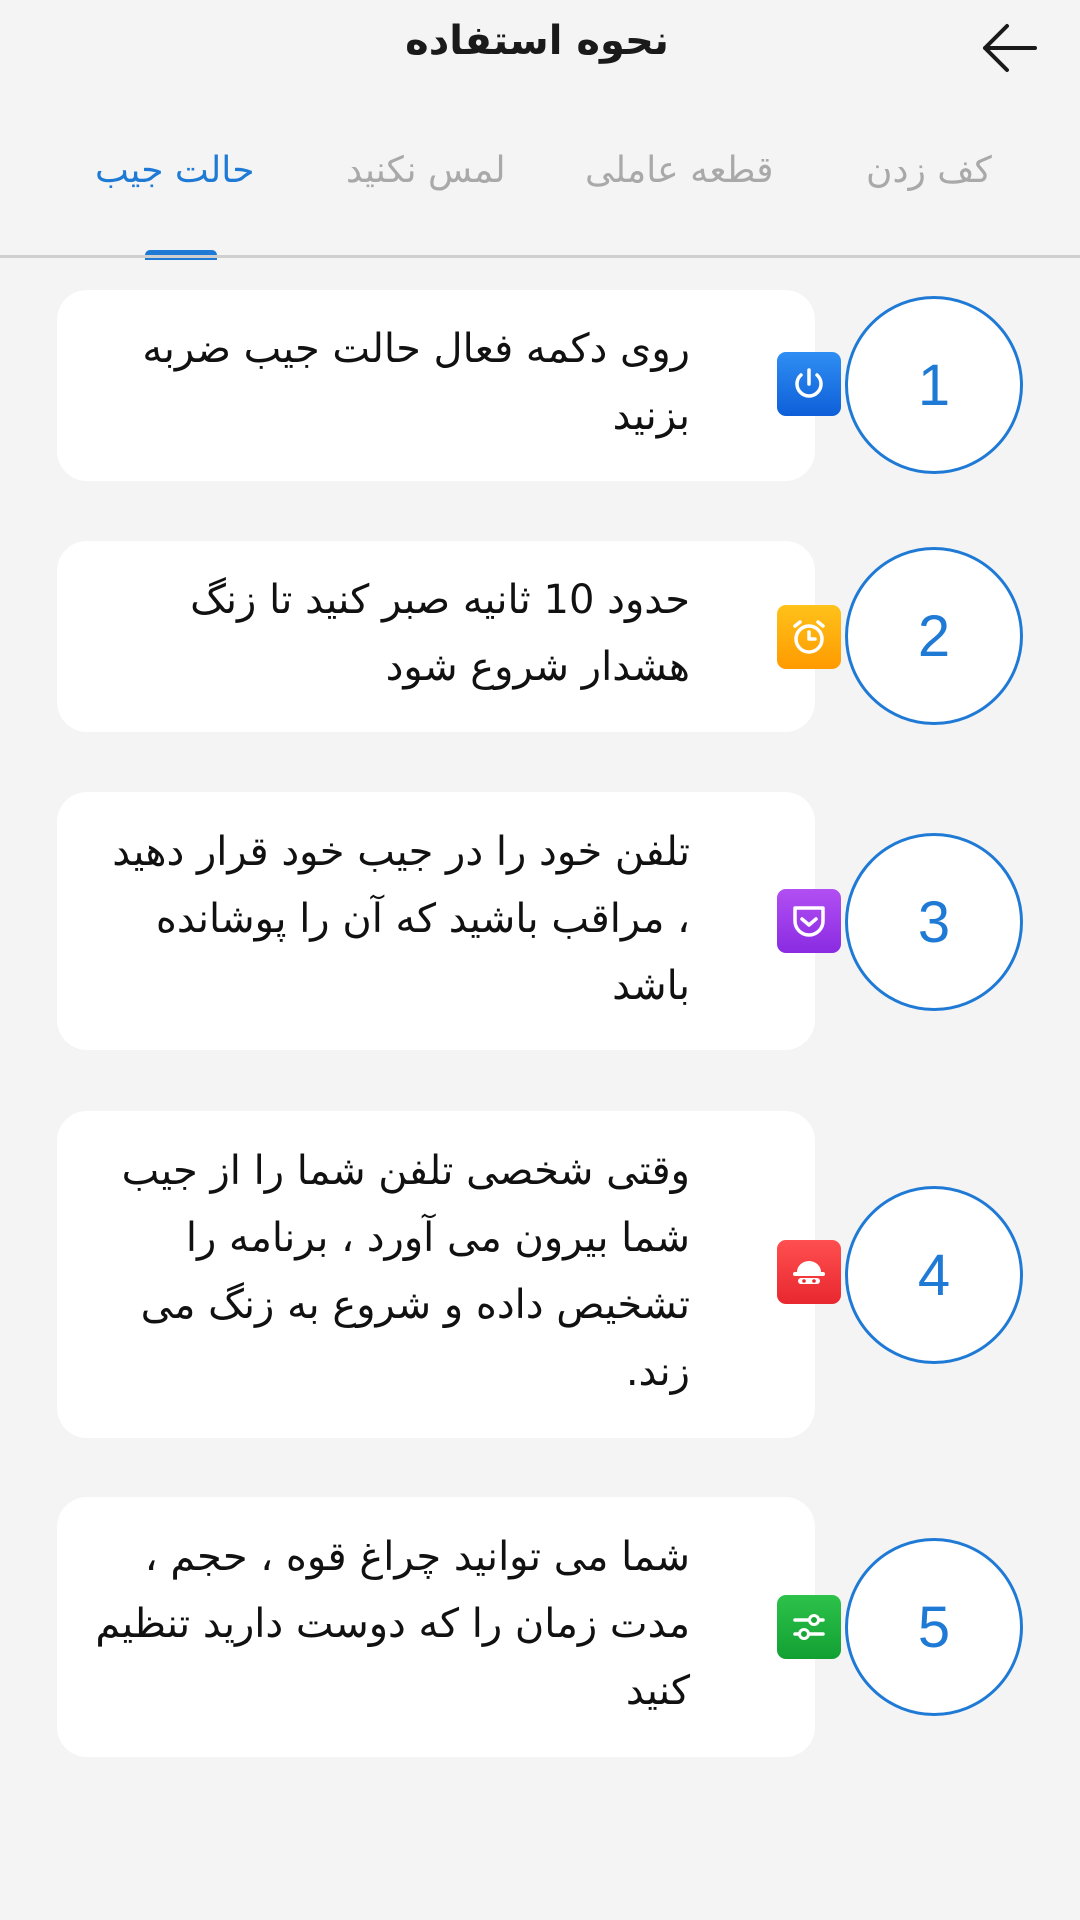 The image size is (1080, 1920). What do you see at coordinates (174, 170) in the screenshot?
I see `tab-pocket-mode: حالت جیب` at bounding box center [174, 170].